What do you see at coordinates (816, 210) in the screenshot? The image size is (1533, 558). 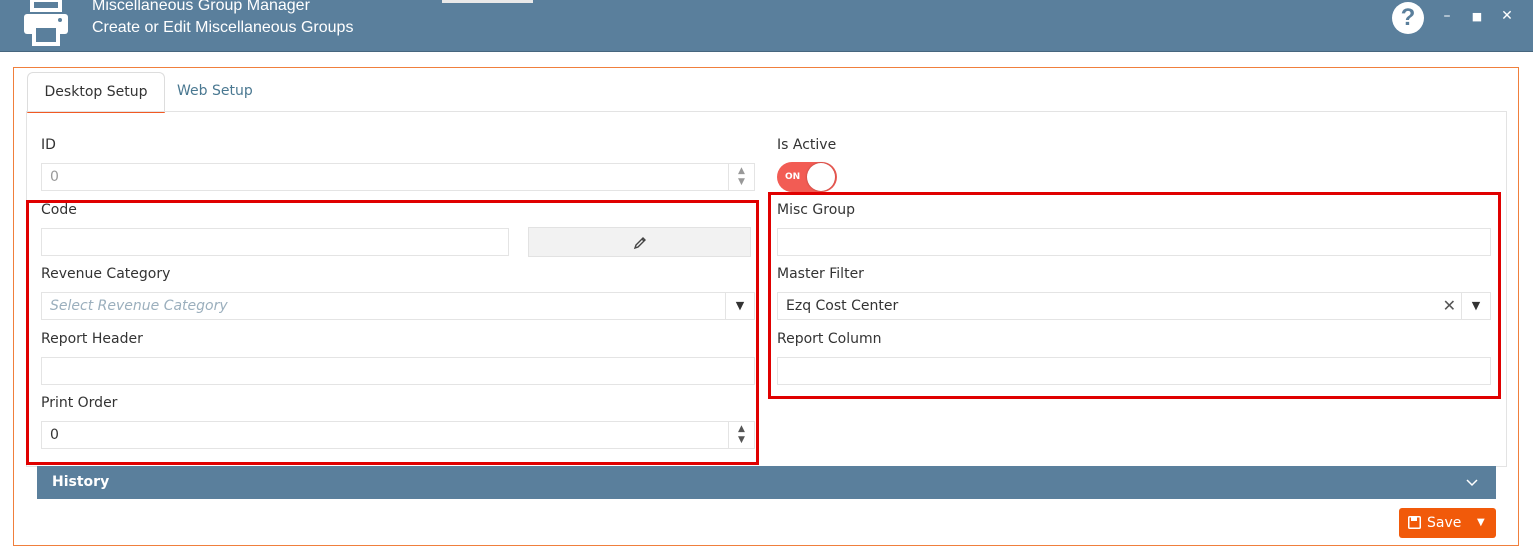 I see `misc-group-label: Misc Group` at bounding box center [816, 210].